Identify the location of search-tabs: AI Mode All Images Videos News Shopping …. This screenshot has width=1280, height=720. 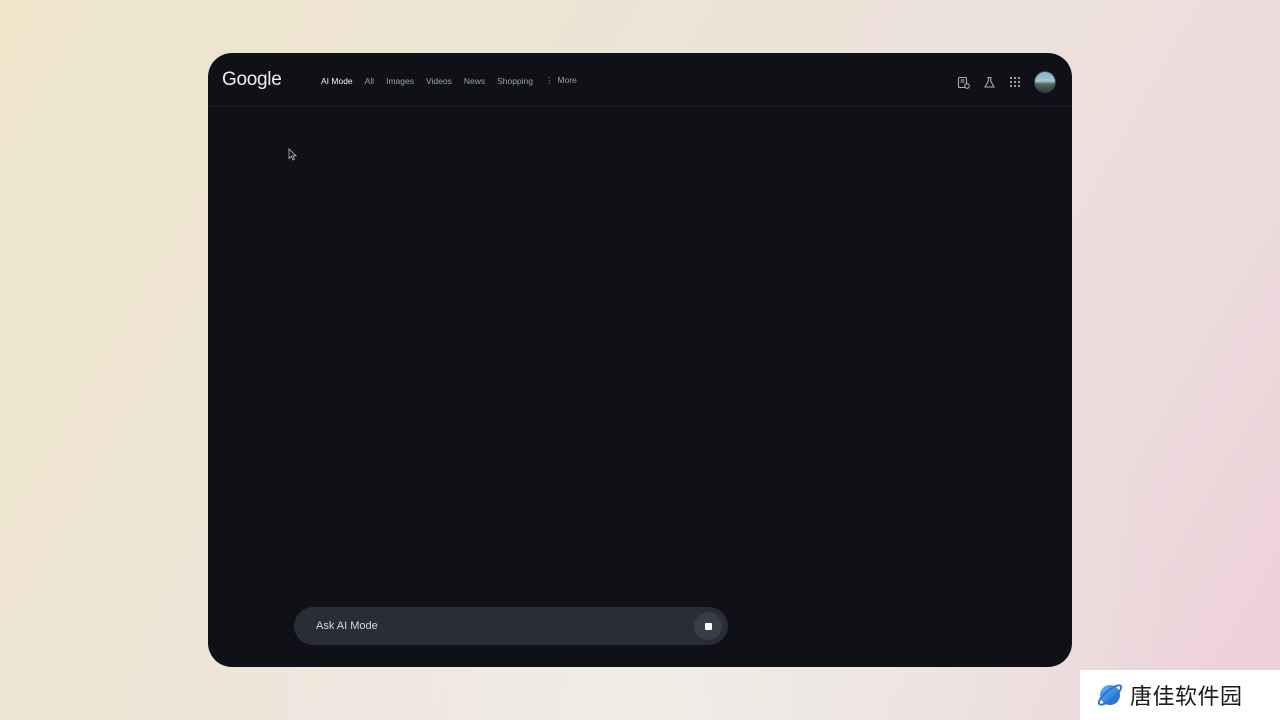
(455, 80).